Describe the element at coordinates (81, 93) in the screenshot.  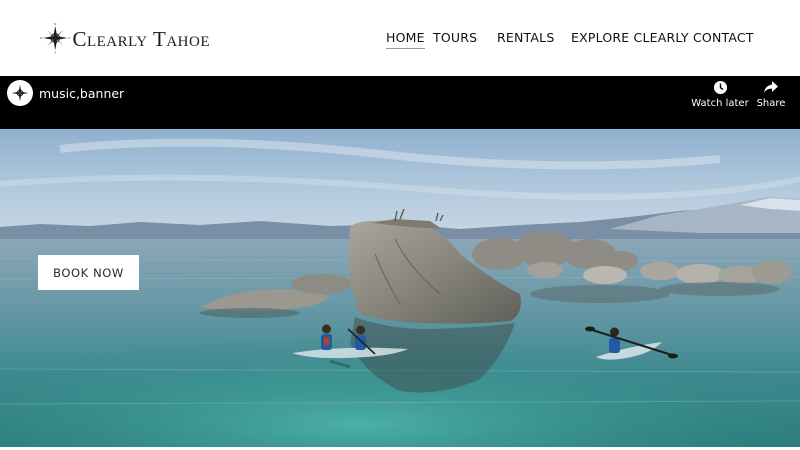
I see `video-title: music,banner` at that location.